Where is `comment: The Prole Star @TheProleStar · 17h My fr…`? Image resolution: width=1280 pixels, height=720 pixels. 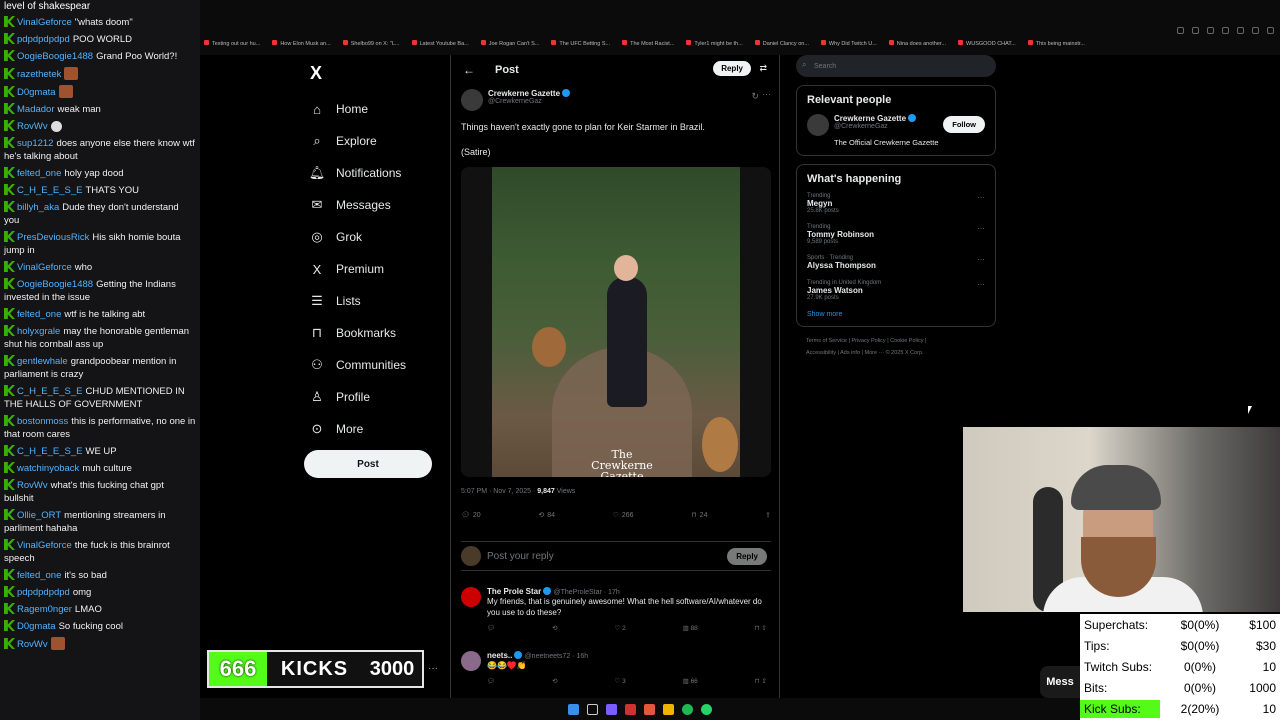
comment: The Prole Star @TheProleStar · 17h My fr… is located at coordinates (616, 609).